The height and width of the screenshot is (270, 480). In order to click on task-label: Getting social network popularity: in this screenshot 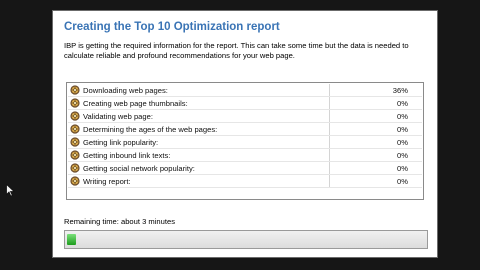, I will do `click(139, 168)`.